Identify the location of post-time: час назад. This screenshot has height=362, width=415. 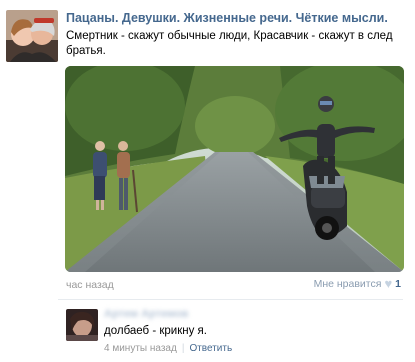
(90, 285).